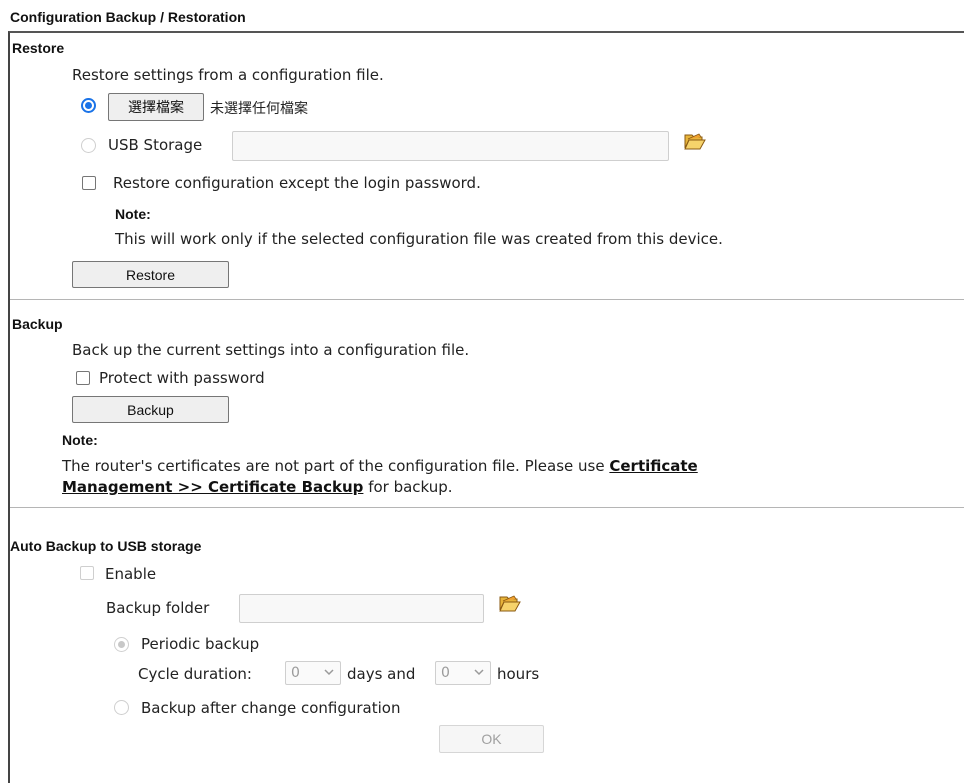  Describe the element at coordinates (463, 673) in the screenshot. I see `cycle-hours-select: 0` at that location.